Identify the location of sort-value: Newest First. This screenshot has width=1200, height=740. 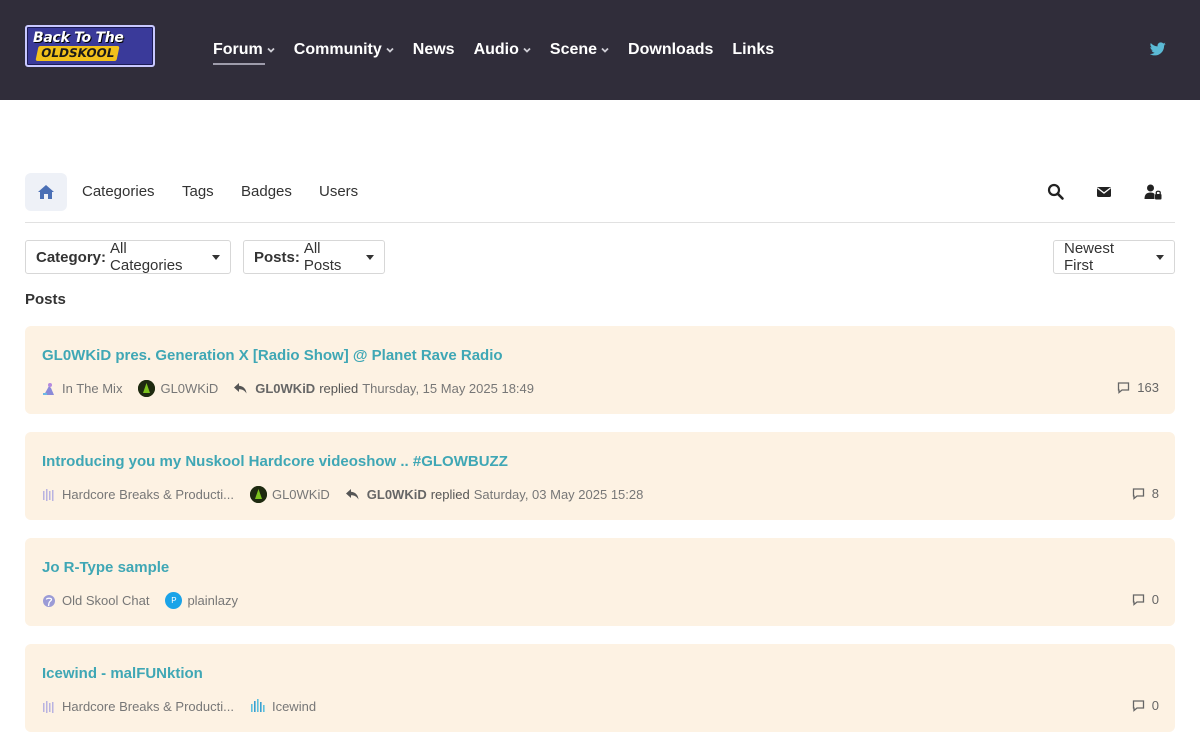
(1089, 257).